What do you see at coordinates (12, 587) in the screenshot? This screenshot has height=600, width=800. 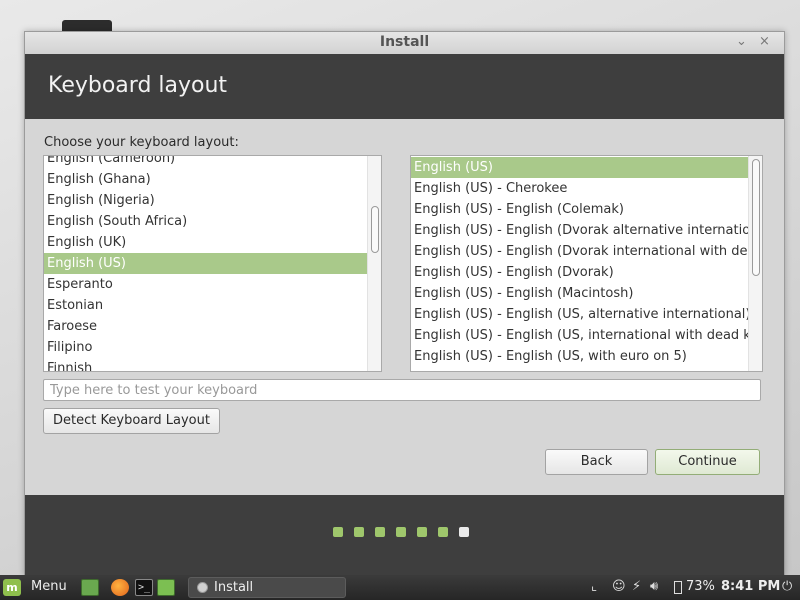 I see `mint-logo-icon: m` at bounding box center [12, 587].